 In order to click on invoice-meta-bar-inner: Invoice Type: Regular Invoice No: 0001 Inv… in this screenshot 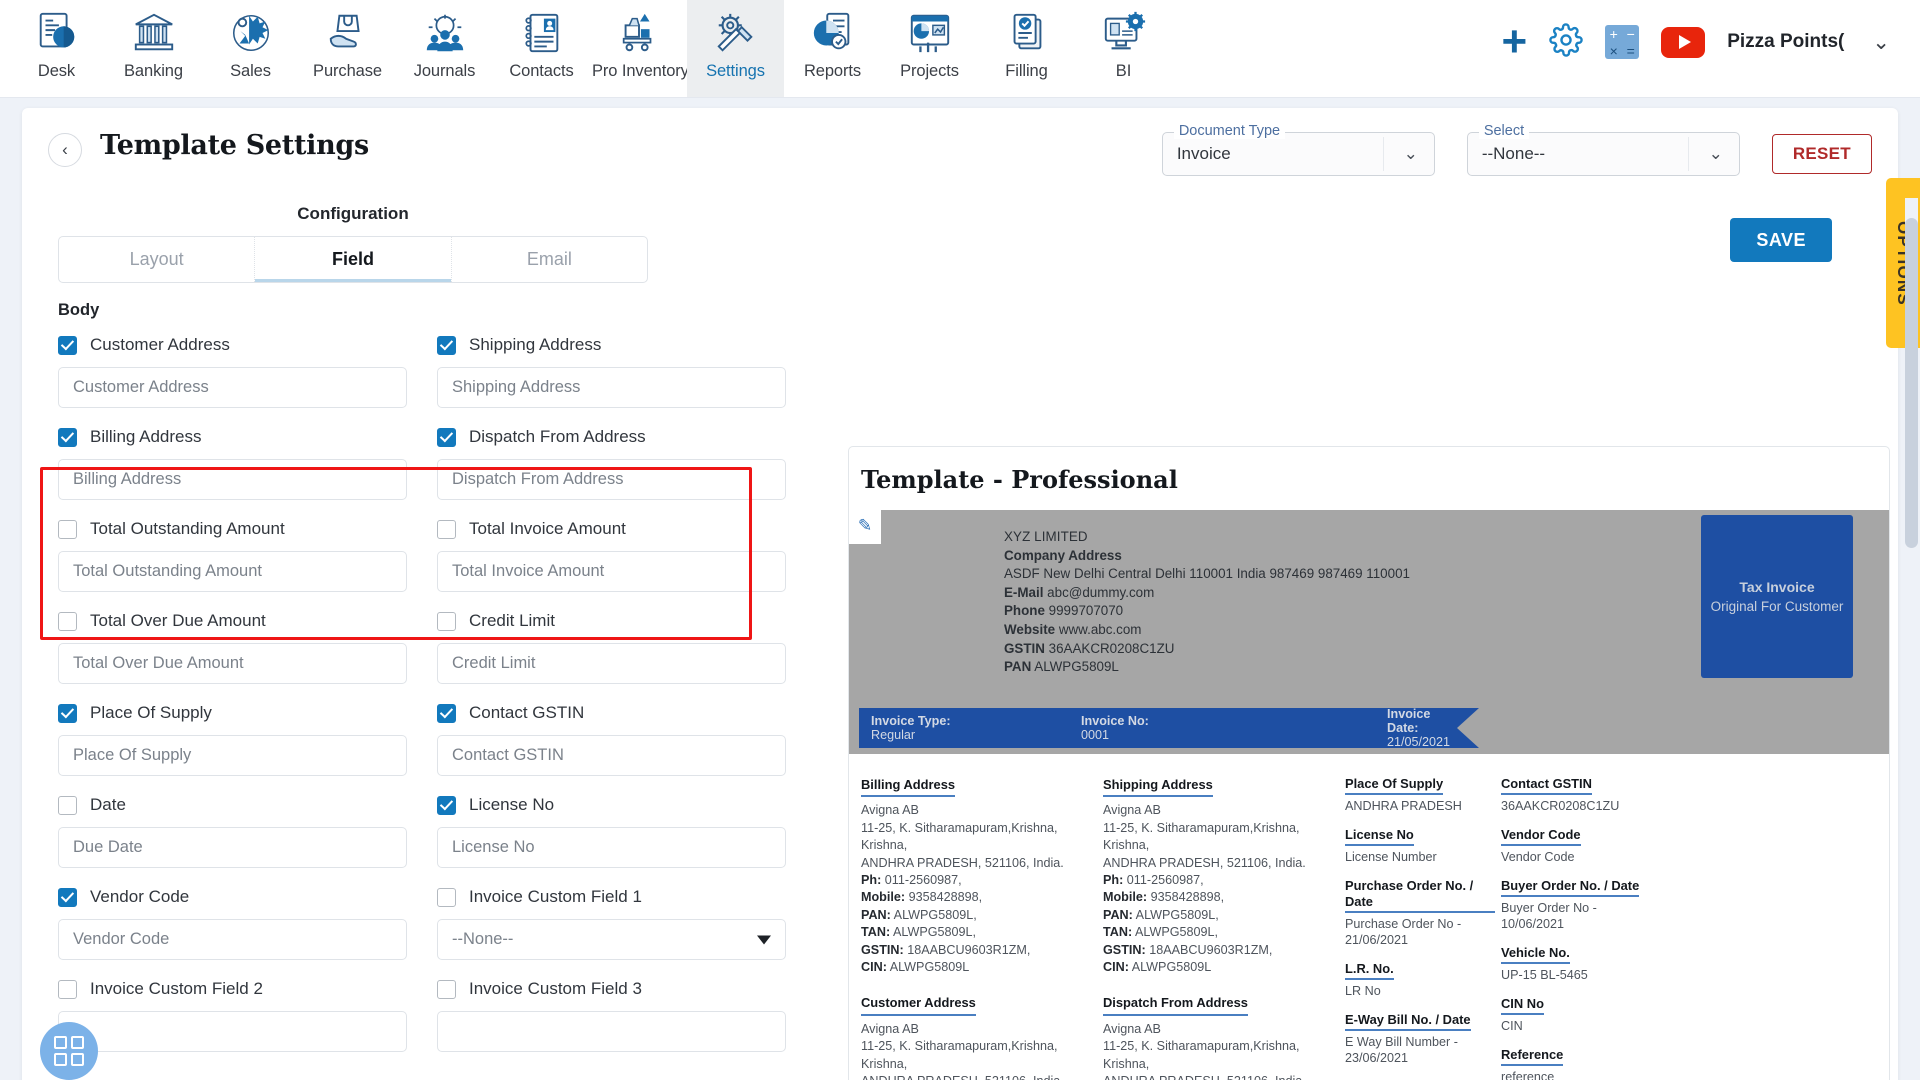, I will do `click(1158, 728)`.